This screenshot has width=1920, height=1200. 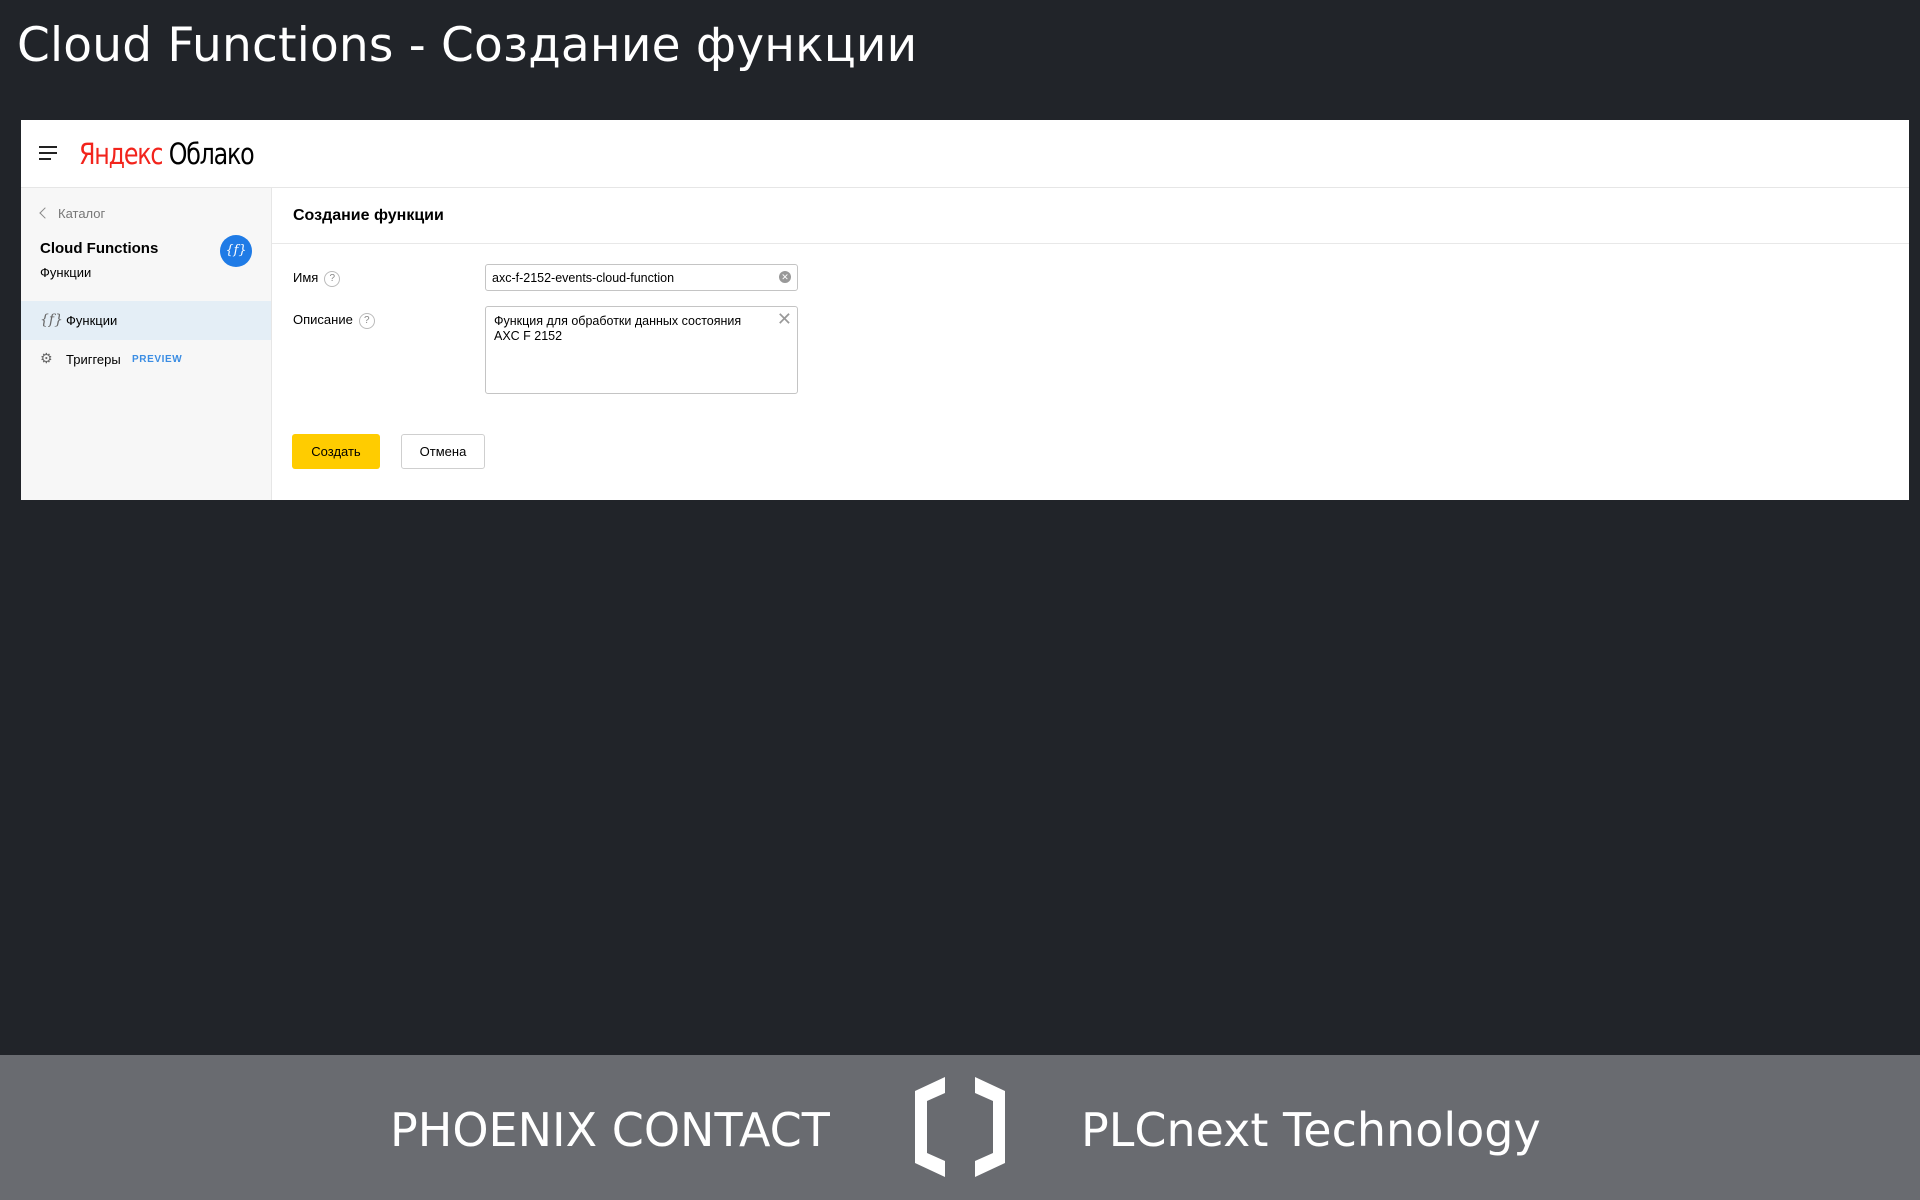 I want to click on functions-service-icon: {f}, so click(x=236, y=251).